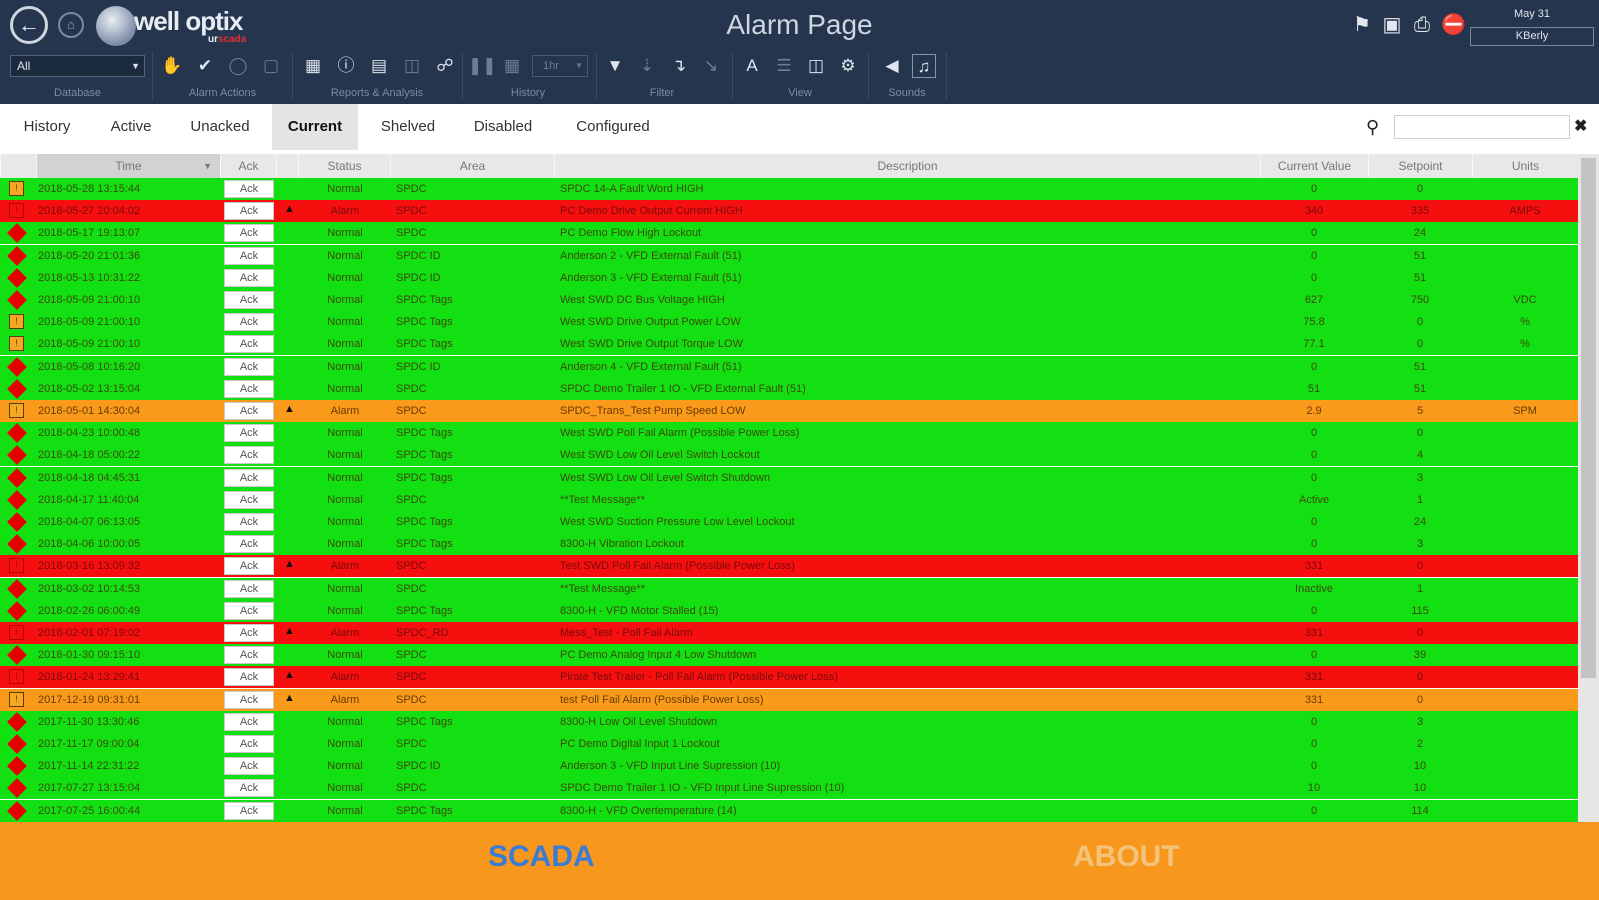 The height and width of the screenshot is (900, 1599). I want to click on home-button: ⌂, so click(71, 25).